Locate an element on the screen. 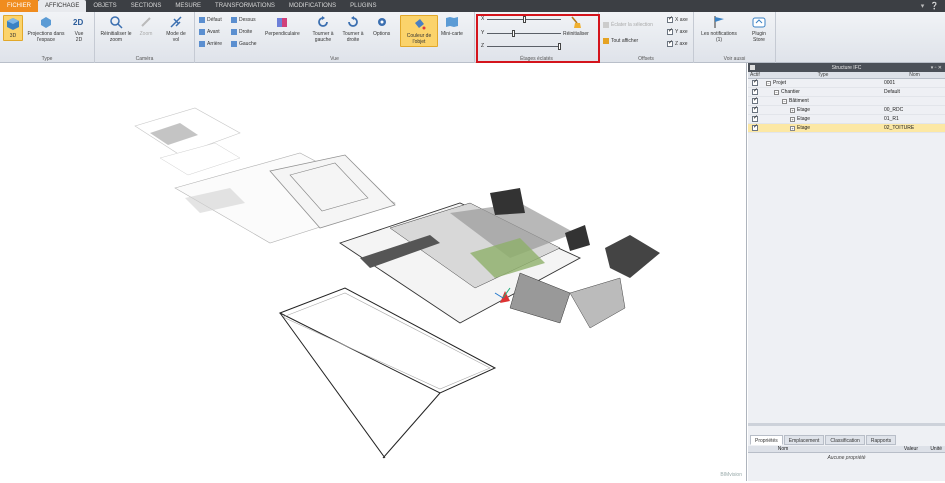 This screenshot has height=483, width=945. panel-splitter is located at coordinates (846, 424).